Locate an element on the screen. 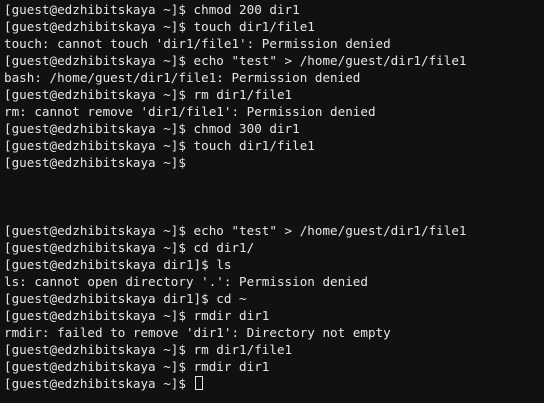 This screenshot has width=544, height=403. terminal-line: [guest@edzhibitskaya ~]$ chmod 300 dir1 is located at coordinates (152, 128).